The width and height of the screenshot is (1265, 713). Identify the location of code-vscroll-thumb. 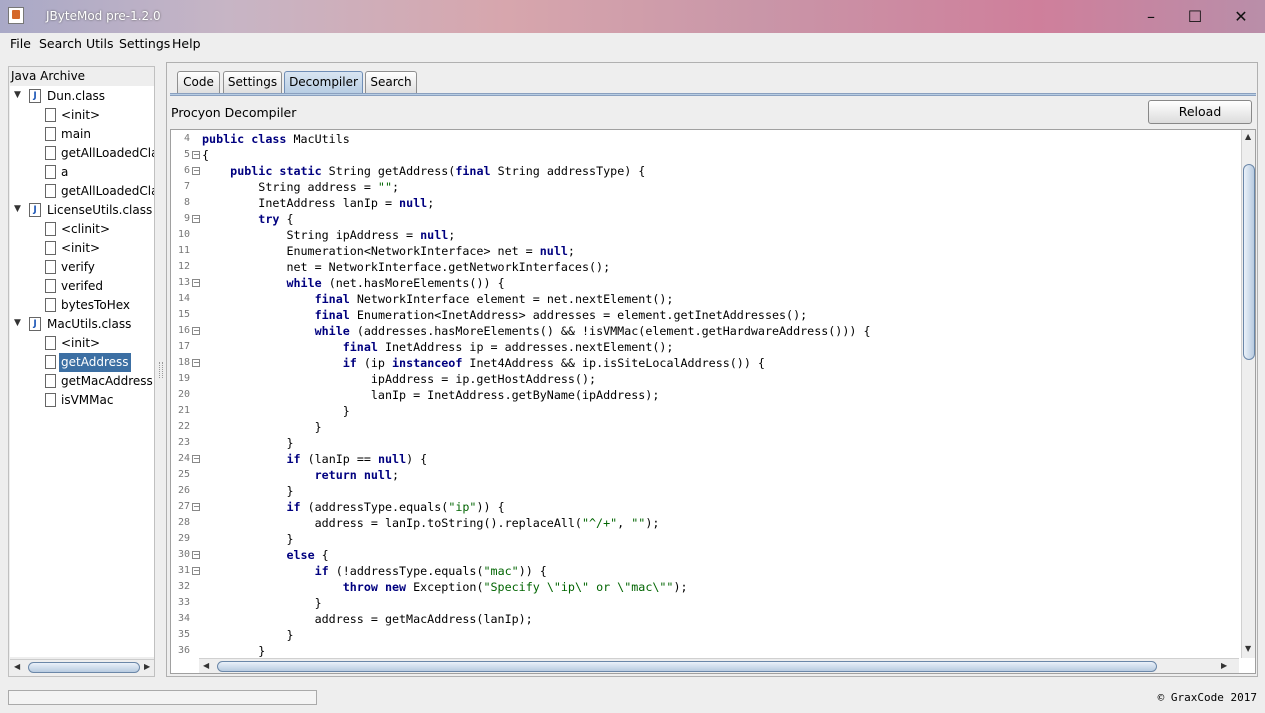
(1249, 262).